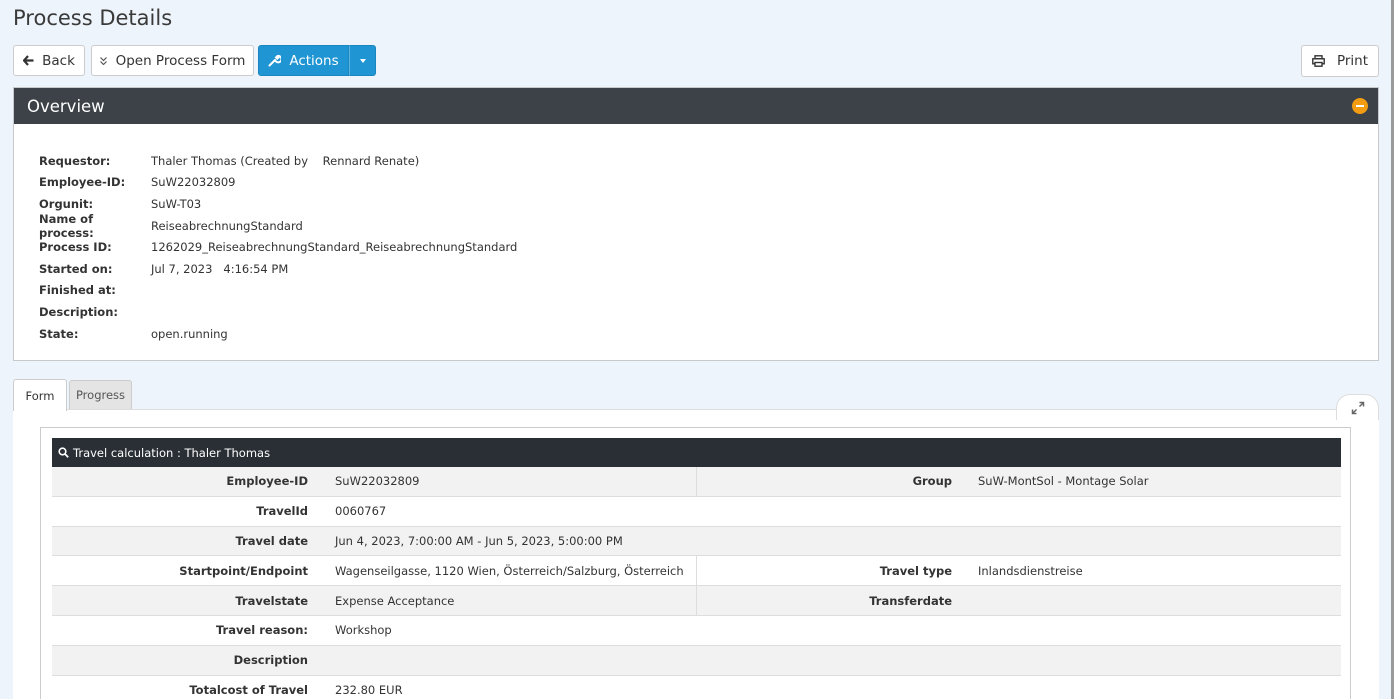 The width and height of the screenshot is (1394, 699). I want to click on travel-calculation-title: Travel calculation : Thaler Thomas, so click(172, 452).